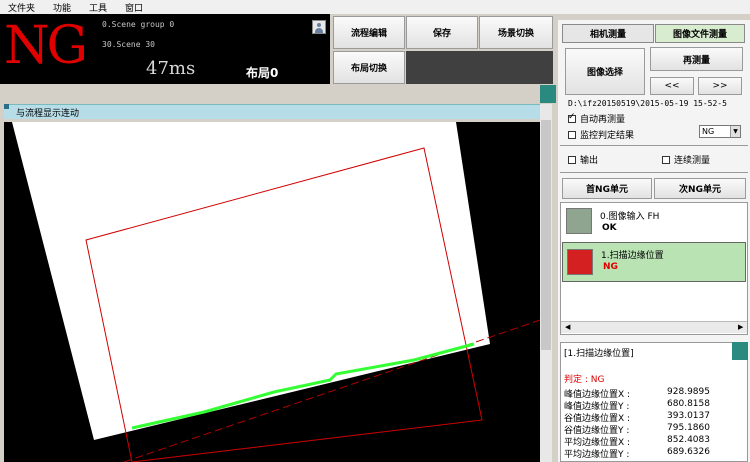  I want to click on remeasure-button: 再测量, so click(696, 59).